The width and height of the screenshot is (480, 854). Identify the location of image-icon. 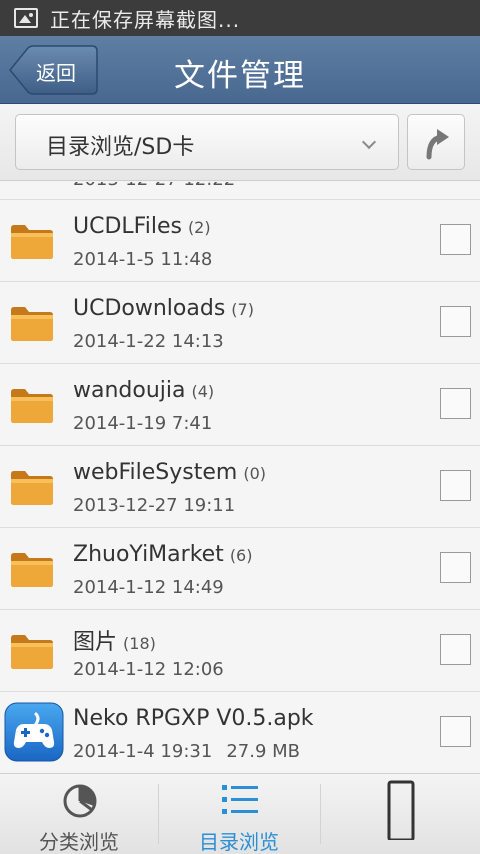
(26, 18).